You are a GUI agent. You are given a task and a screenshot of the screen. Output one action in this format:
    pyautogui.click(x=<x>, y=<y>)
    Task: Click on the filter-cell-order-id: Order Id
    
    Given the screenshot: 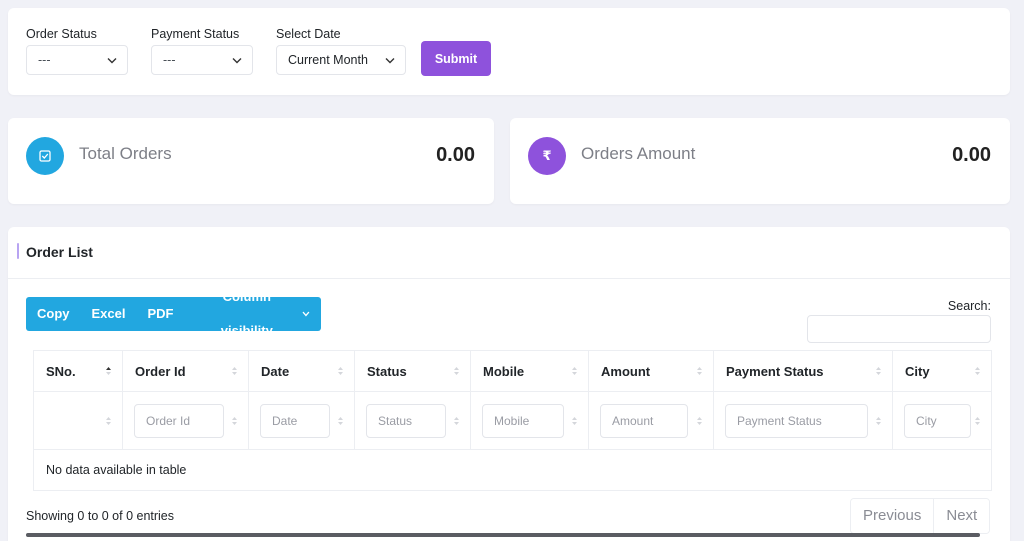 What is the action you would take?
    pyautogui.click(x=185, y=420)
    